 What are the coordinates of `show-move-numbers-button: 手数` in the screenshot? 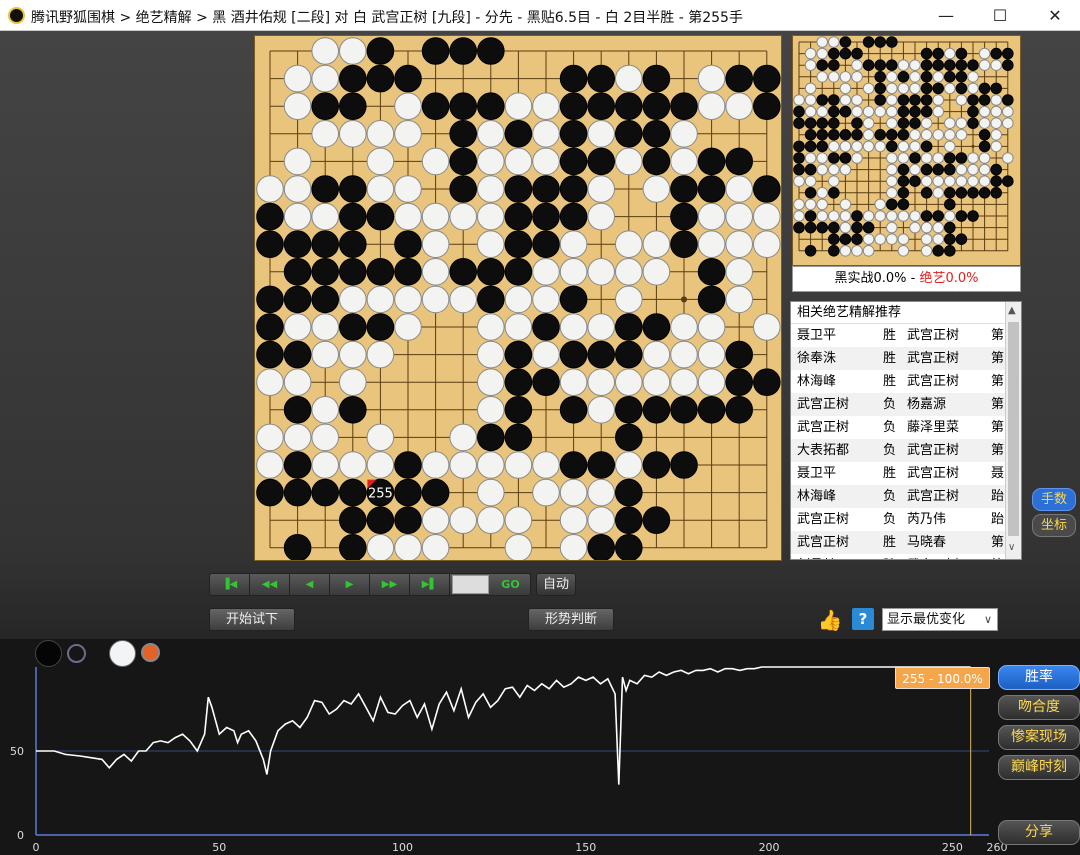 It's located at (1054, 499).